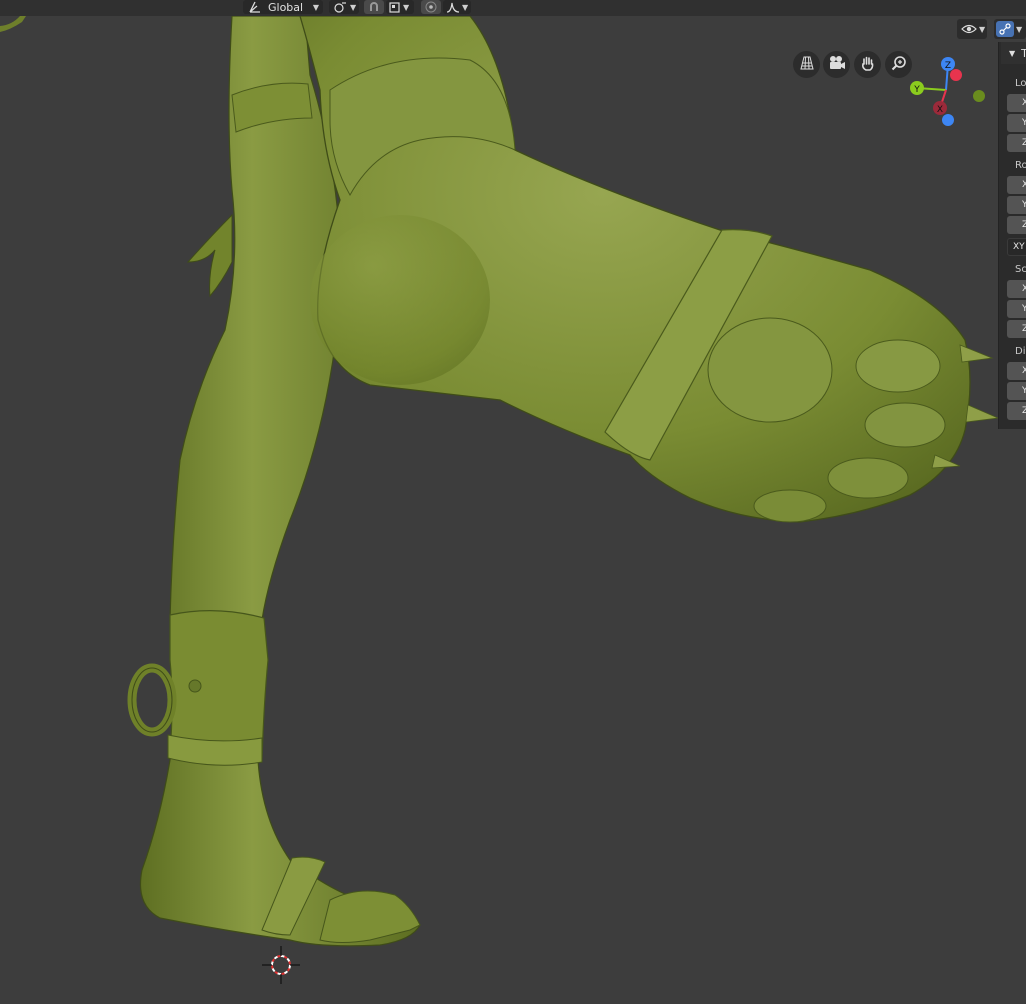 The image size is (1026, 1004). I want to click on camera-view-button, so click(836, 64).